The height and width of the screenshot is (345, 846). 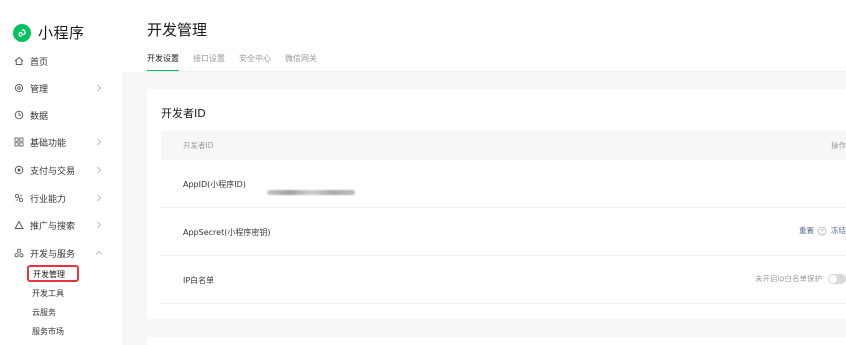 I want to click on dev-service-icon, so click(x=19, y=253).